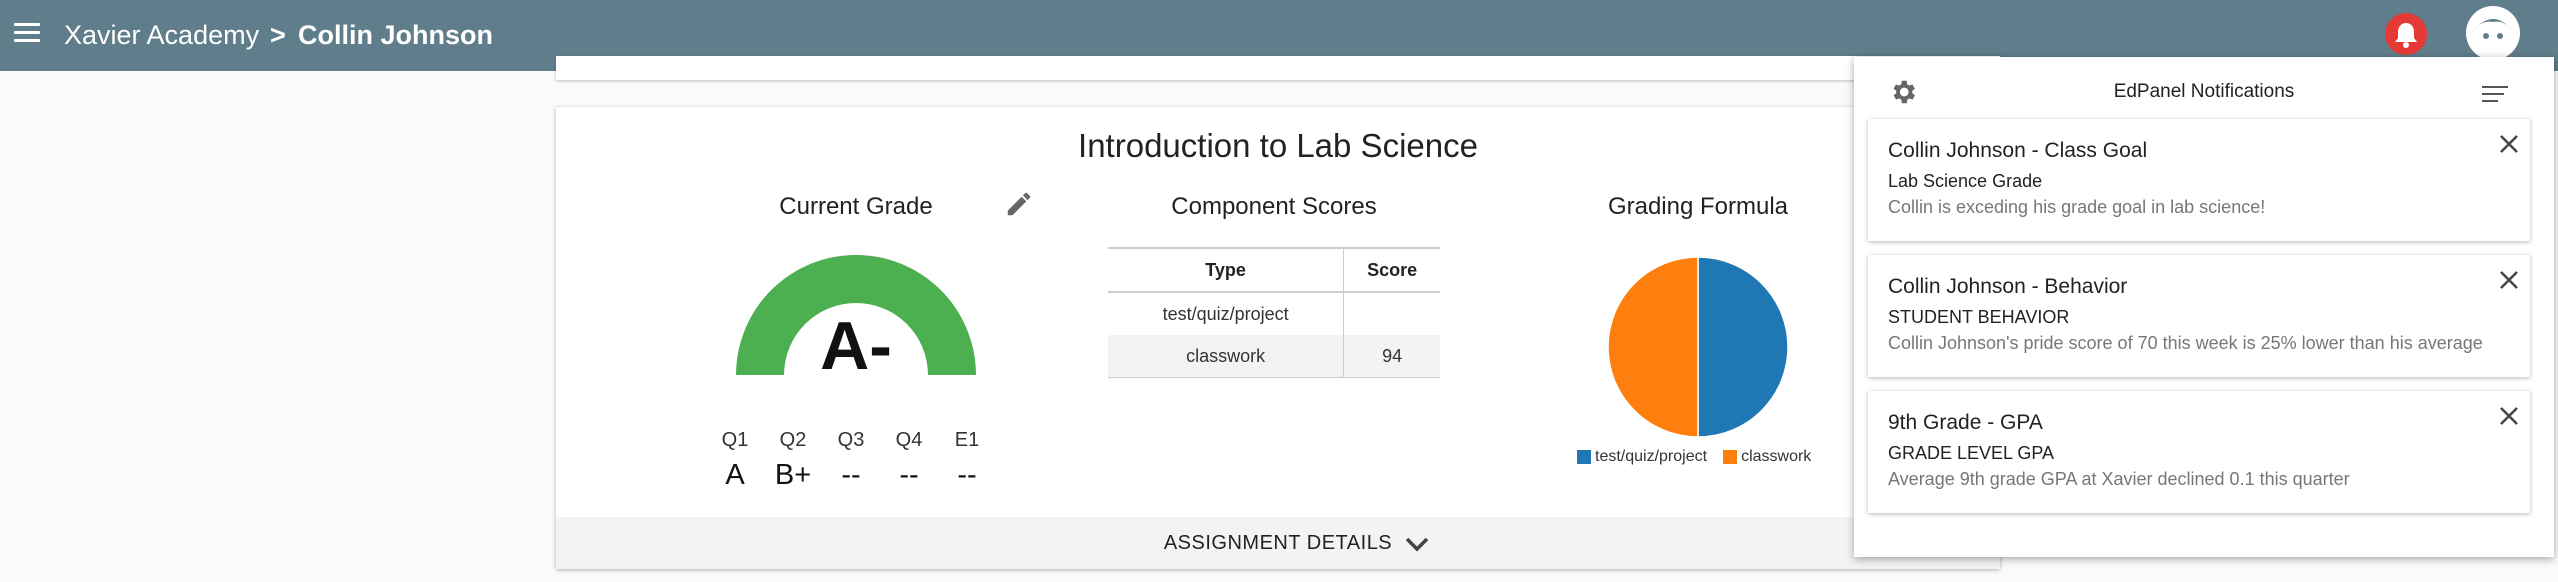 The width and height of the screenshot is (2558, 582). What do you see at coordinates (1226, 270) in the screenshot?
I see `column-header-type: Type` at bounding box center [1226, 270].